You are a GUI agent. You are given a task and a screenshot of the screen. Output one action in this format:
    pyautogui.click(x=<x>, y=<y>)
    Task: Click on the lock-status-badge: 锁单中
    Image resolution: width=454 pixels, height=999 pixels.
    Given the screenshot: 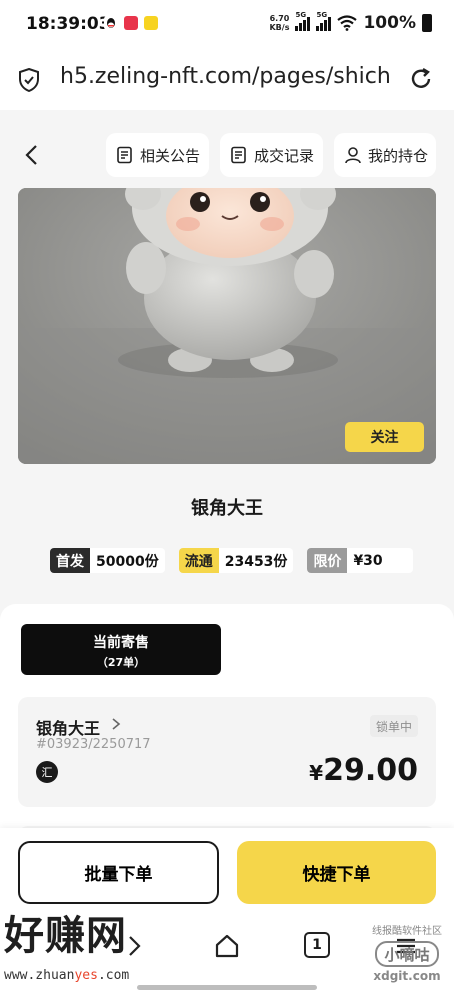 What is the action you would take?
    pyautogui.click(x=393, y=726)
    